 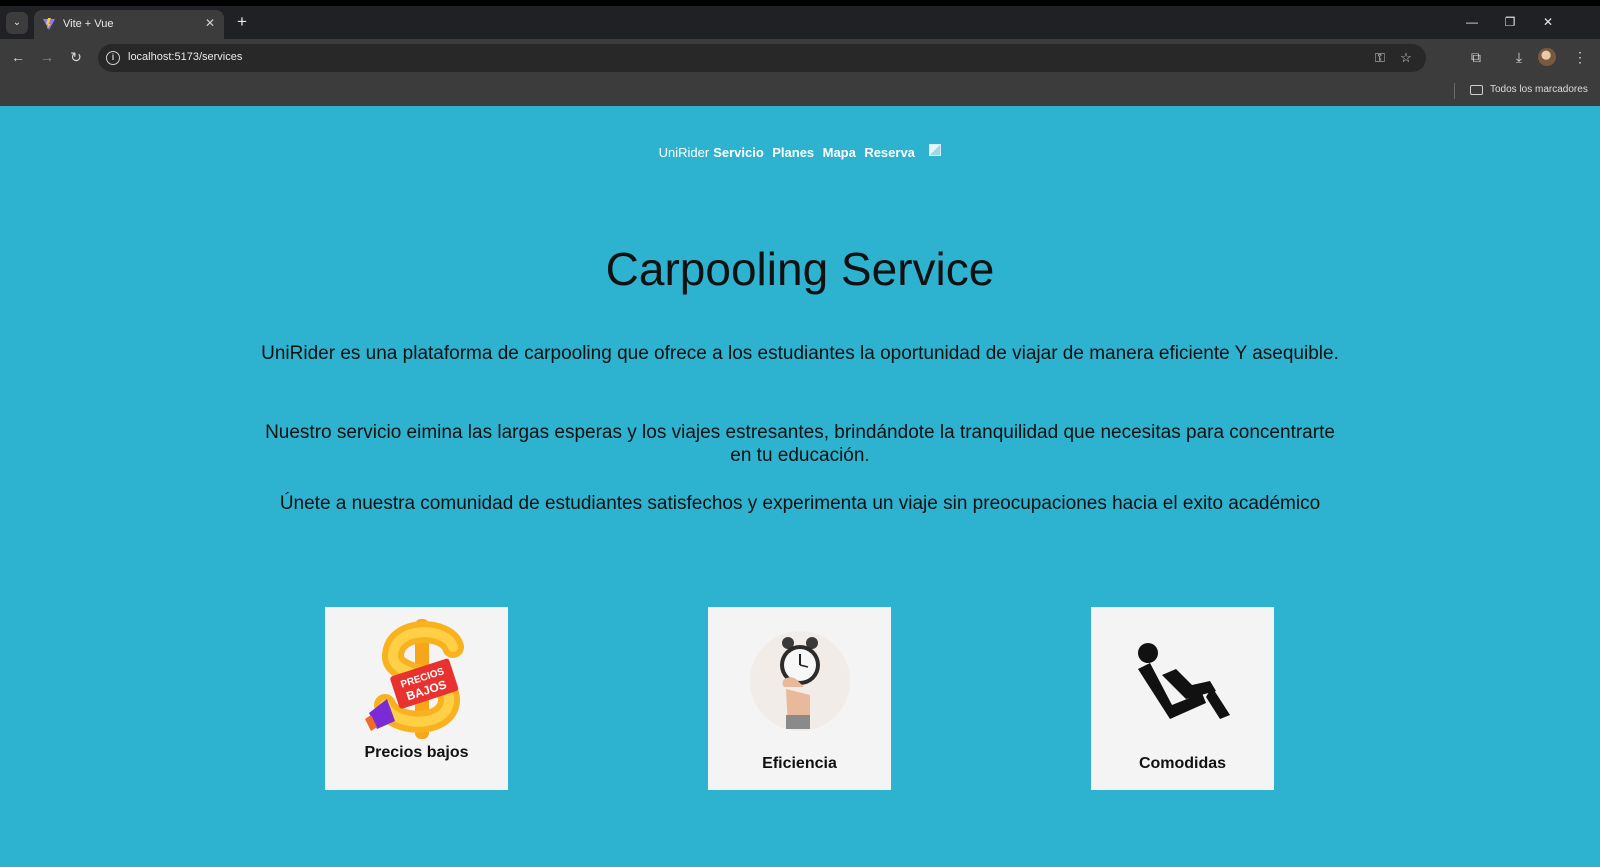 I want to click on vite-logo-icon, so click(x=49, y=24).